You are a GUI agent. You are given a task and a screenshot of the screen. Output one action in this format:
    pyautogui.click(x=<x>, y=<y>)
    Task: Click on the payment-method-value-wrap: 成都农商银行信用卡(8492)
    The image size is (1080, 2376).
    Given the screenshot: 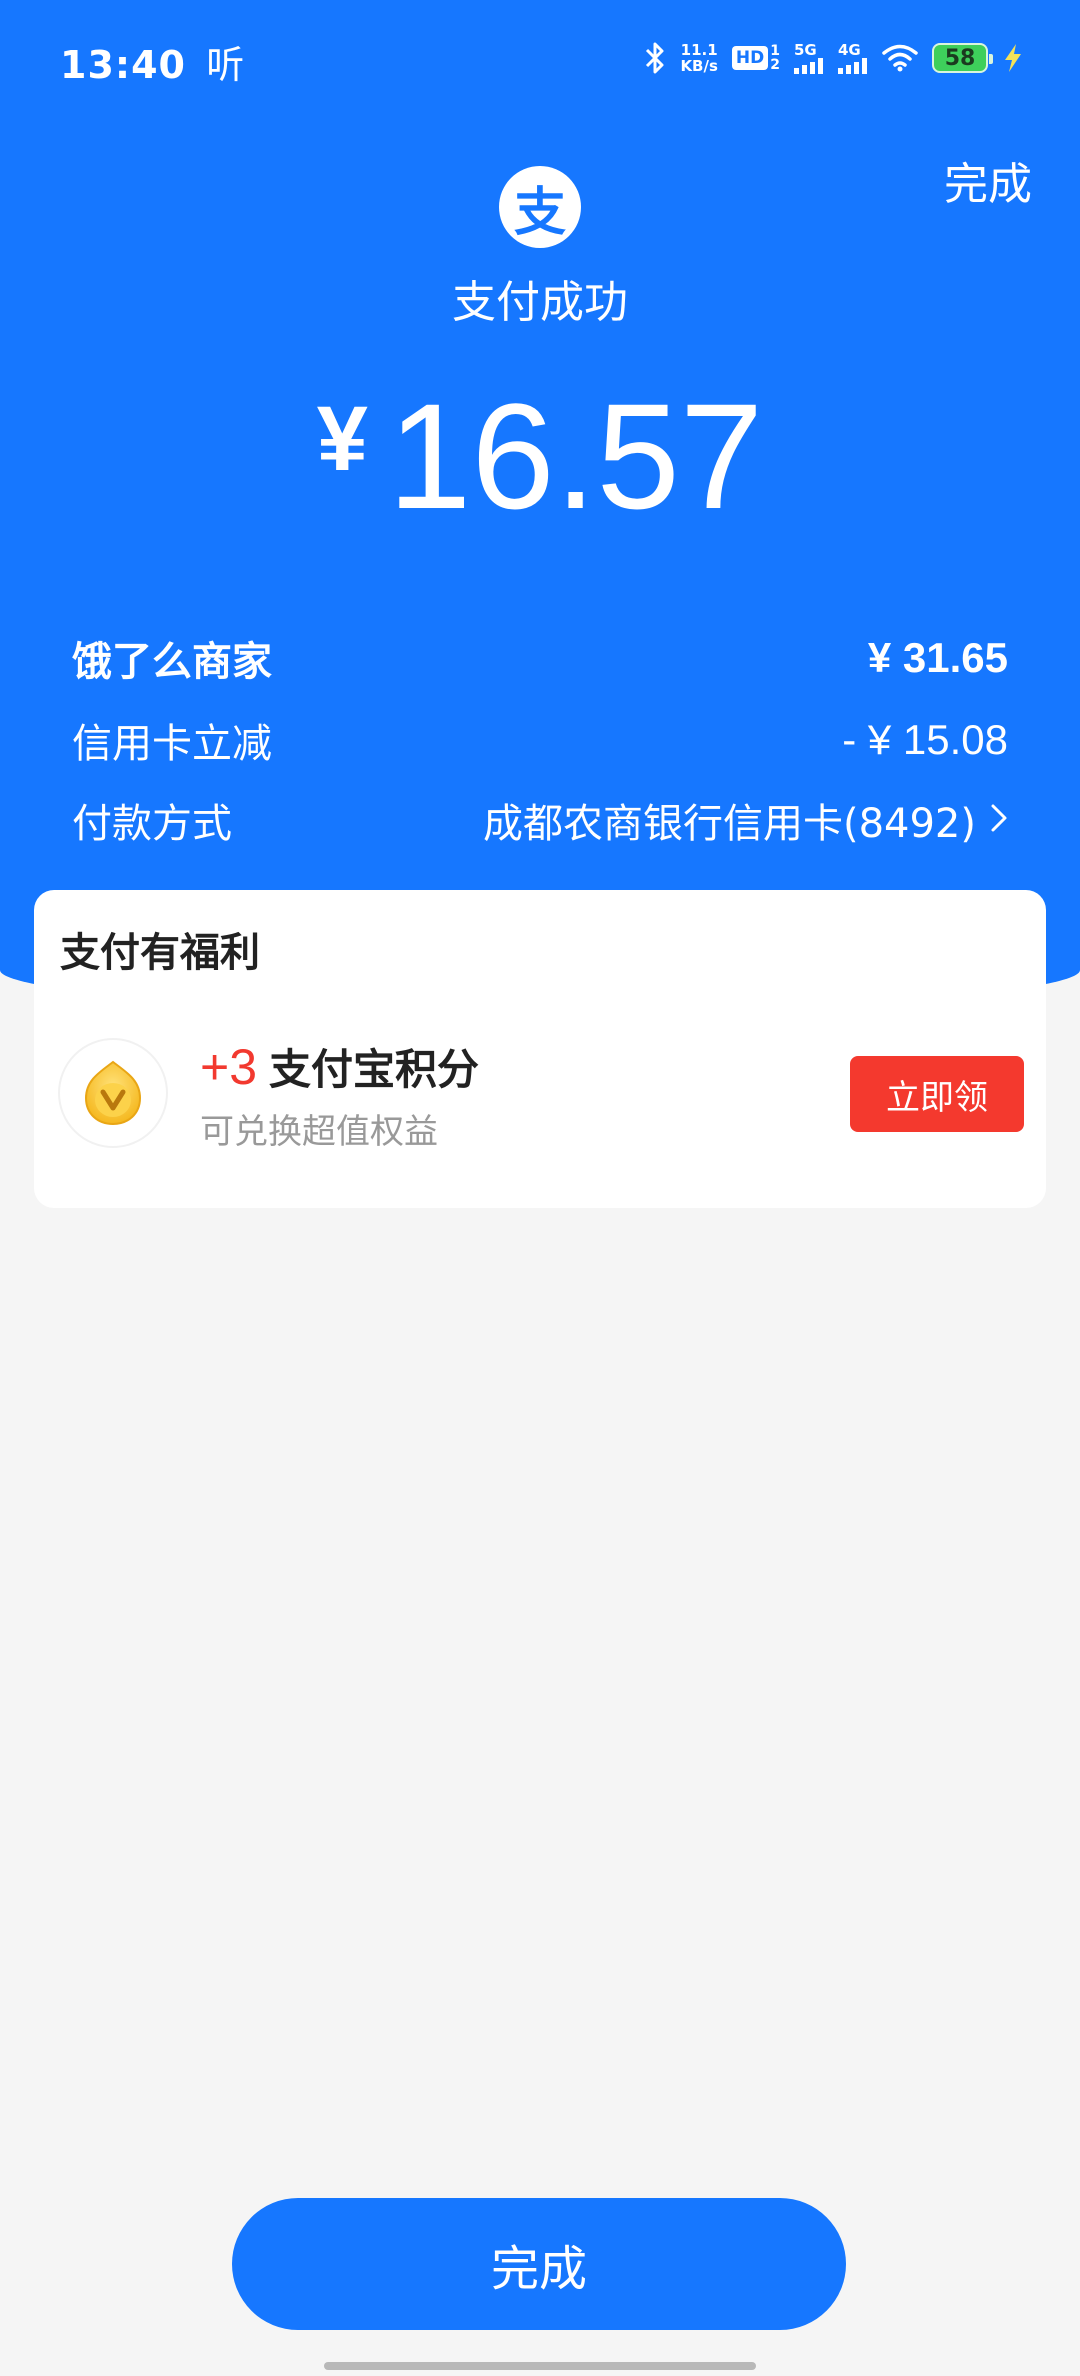 What is the action you would take?
    pyautogui.click(x=745, y=820)
    